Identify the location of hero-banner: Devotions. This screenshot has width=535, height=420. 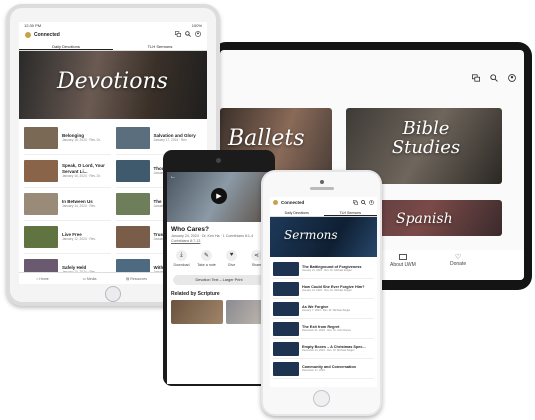
(113, 85).